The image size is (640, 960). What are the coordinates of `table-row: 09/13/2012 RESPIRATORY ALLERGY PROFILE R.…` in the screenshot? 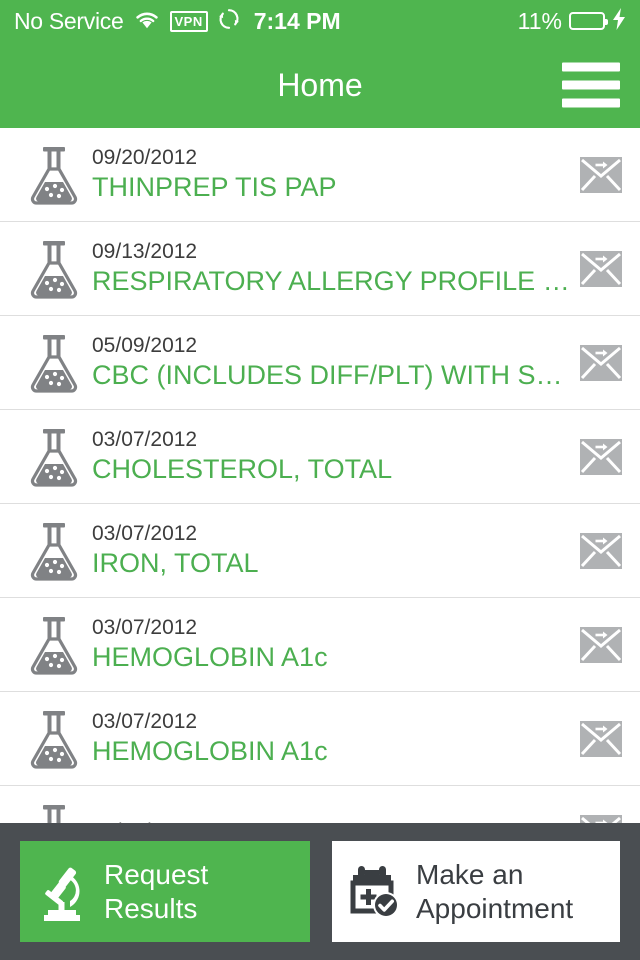 It's located at (320, 269).